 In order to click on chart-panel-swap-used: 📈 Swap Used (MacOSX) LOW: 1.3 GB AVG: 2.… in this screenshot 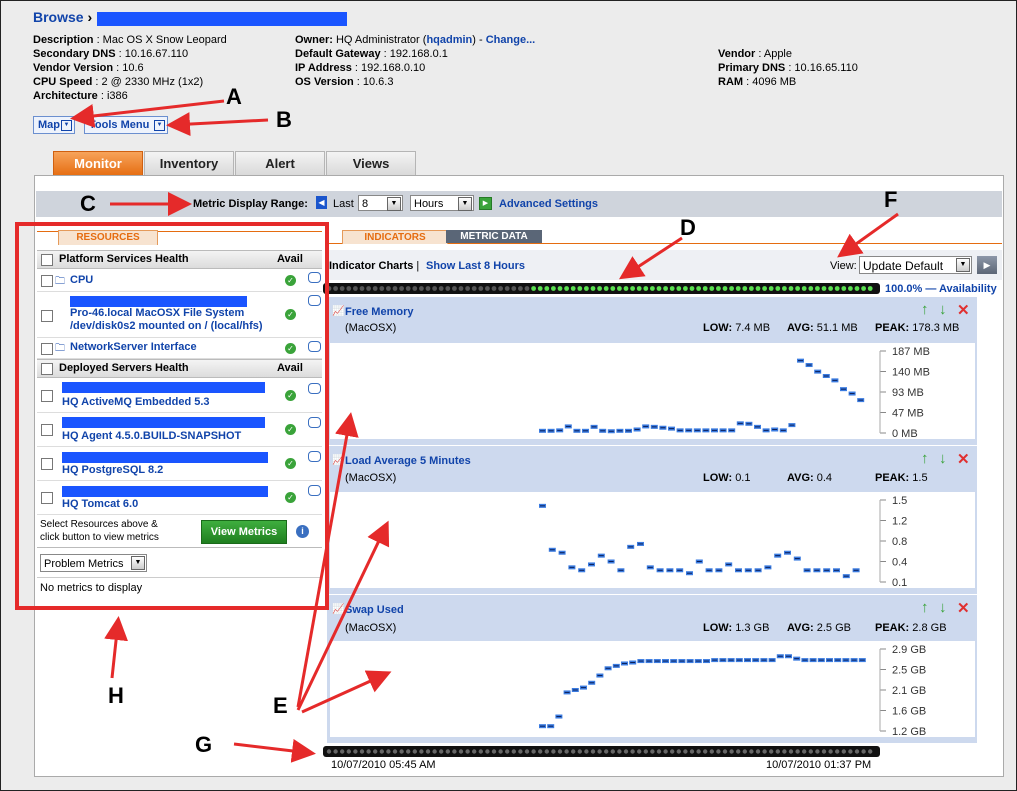, I will do `click(652, 669)`.